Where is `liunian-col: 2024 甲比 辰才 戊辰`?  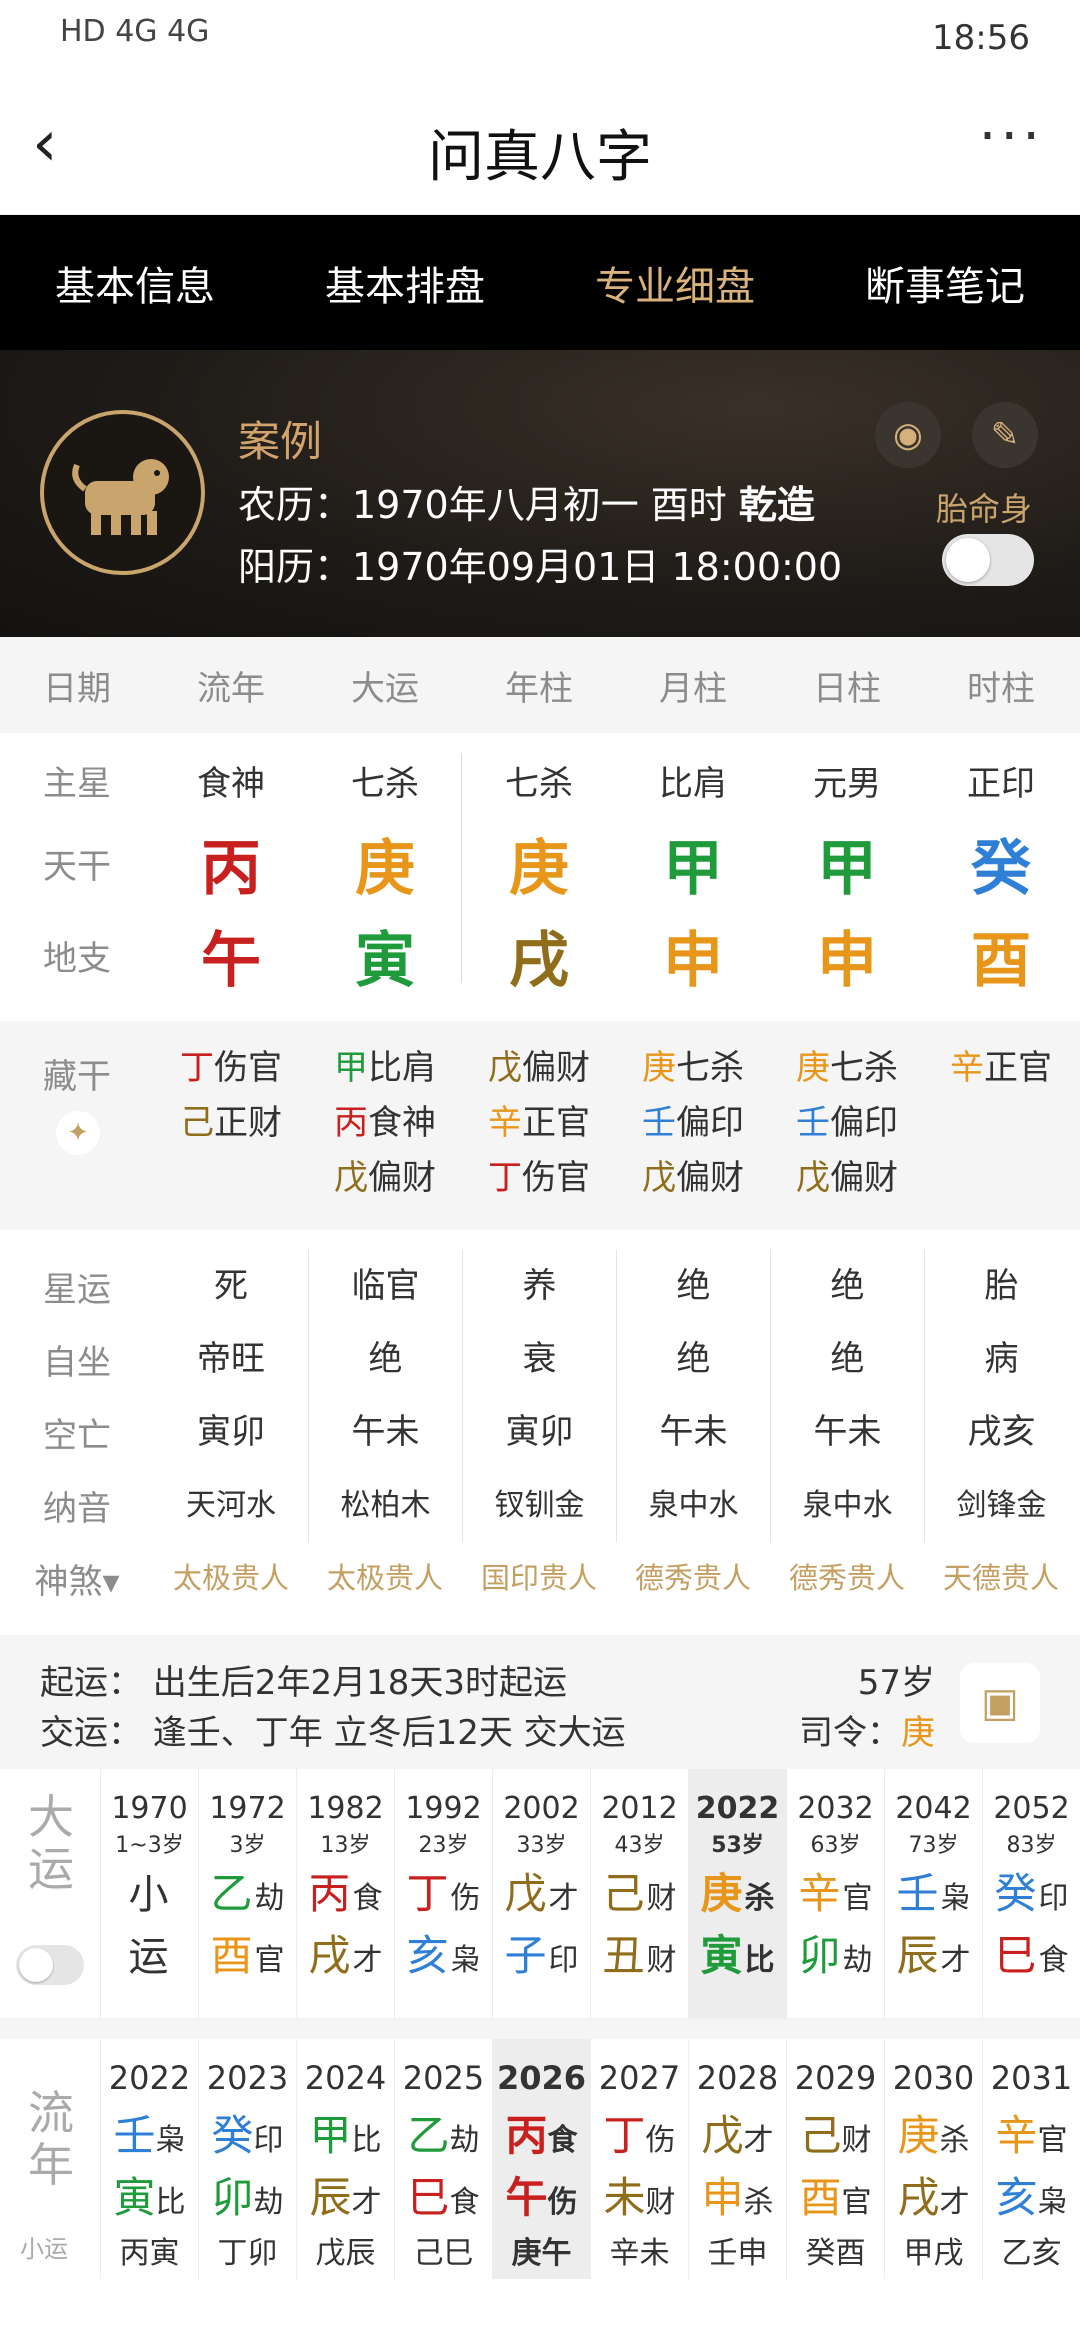
liunian-col: 2024 甲比 辰才 戊辰 is located at coordinates (345, 2159).